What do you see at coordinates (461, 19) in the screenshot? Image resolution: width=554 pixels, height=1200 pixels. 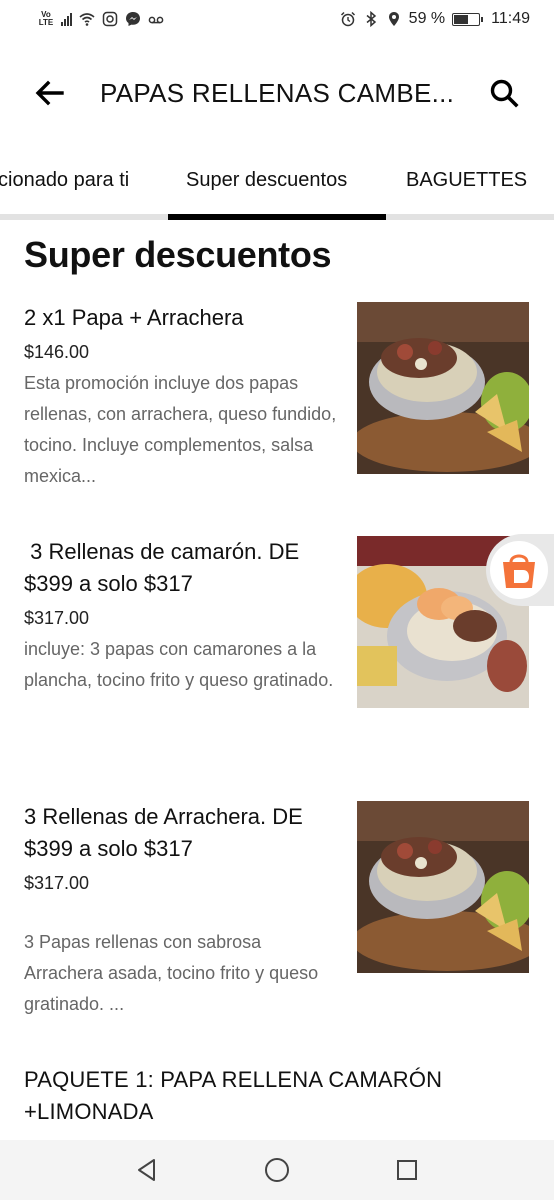 I see `battery-fill` at bounding box center [461, 19].